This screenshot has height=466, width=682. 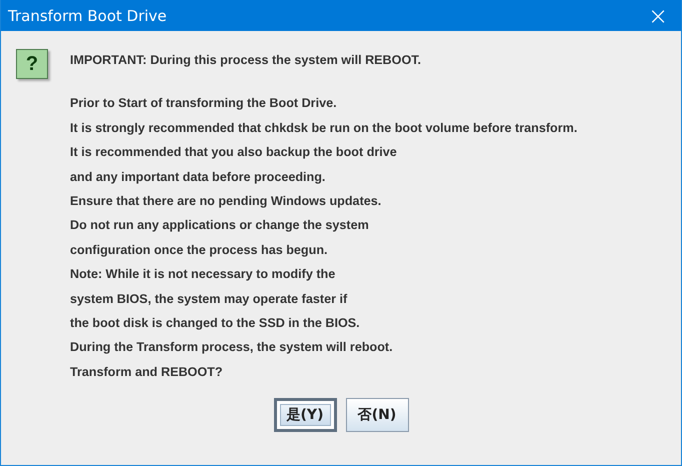 What do you see at coordinates (32, 64) in the screenshot?
I see `question-icon: ?` at bounding box center [32, 64].